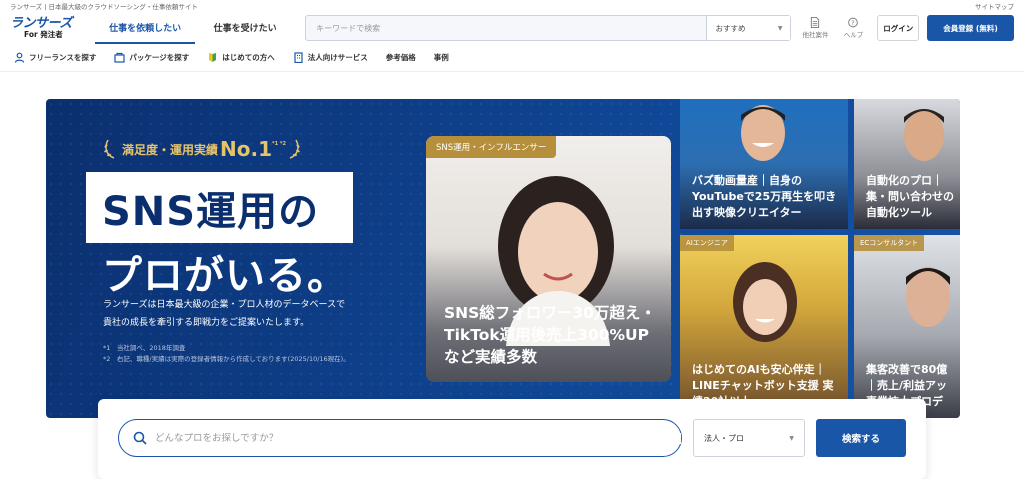 This screenshot has width=1024, height=479. I want to click on hero-desc-line2: 貴社の成長を牽引する即戦力をご提案いたします。, so click(206, 323).